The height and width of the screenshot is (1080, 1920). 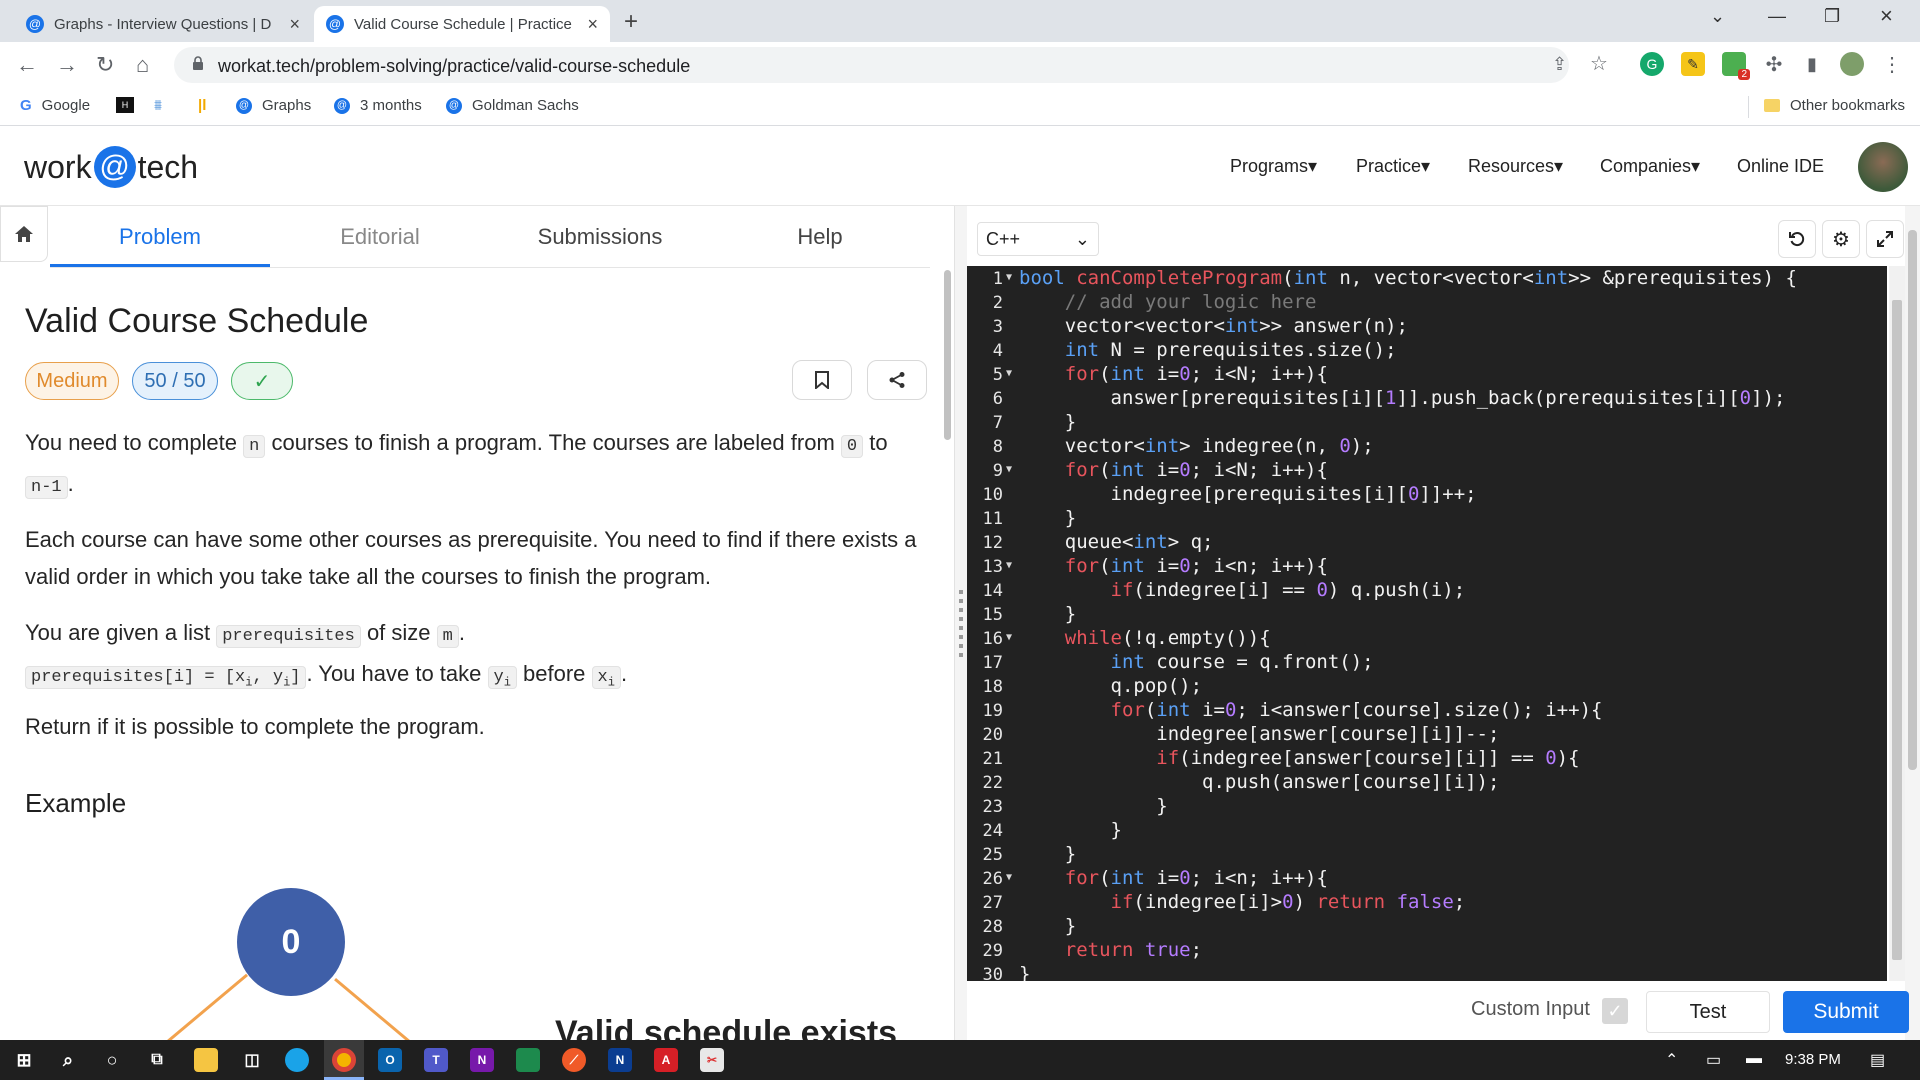 What do you see at coordinates (1777, 16) in the screenshot?
I see `minimize-icon: —` at bounding box center [1777, 16].